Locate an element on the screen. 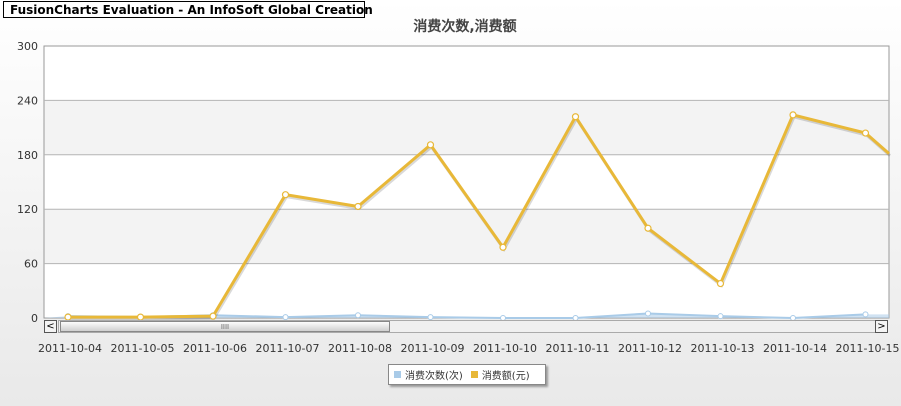 The height and width of the screenshot is (406, 901). y-tick-label: 180 is located at coordinates (27, 155).